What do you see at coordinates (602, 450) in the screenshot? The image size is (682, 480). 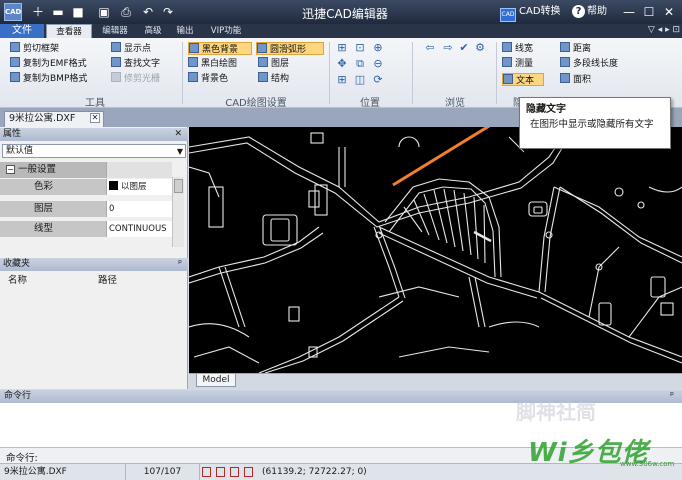 I see `watermark-logo: Wi乡包佬 www.306w.com` at bounding box center [602, 450].